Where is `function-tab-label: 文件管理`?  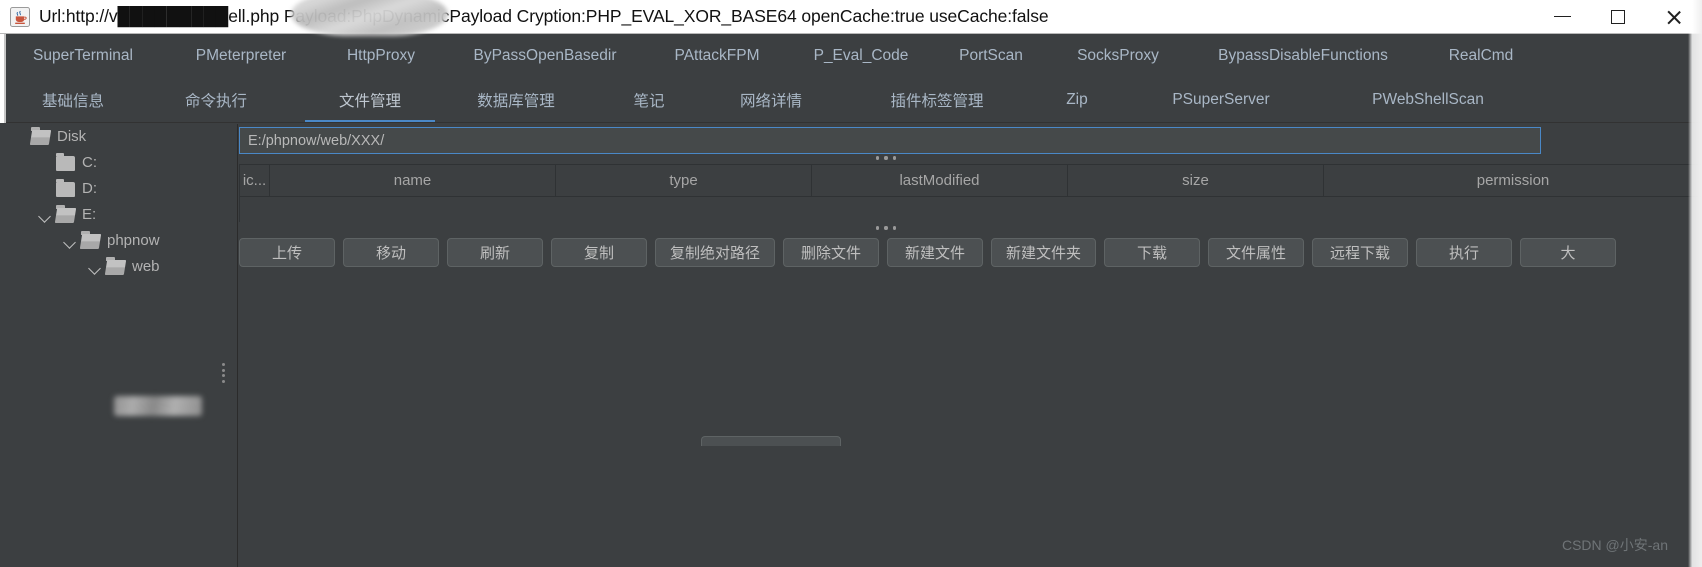 function-tab-label: 文件管理 is located at coordinates (369, 101).